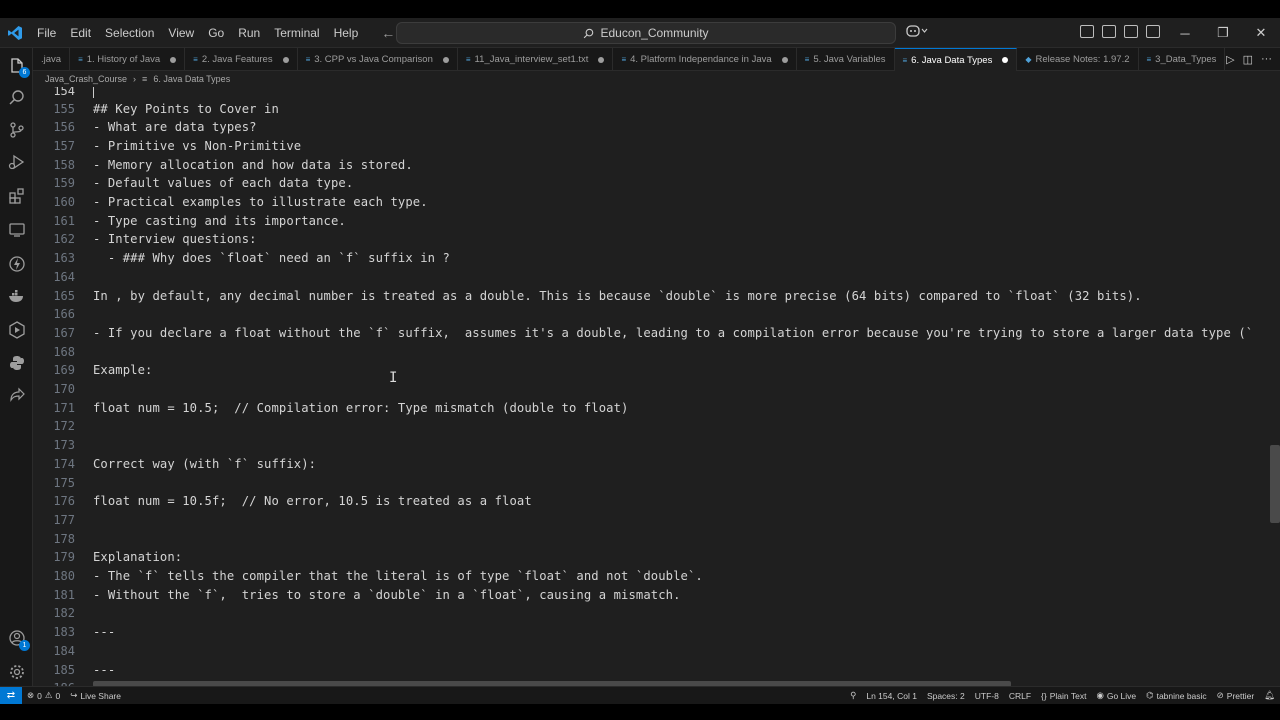 The height and width of the screenshot is (720, 1280). Describe the element at coordinates (646, 33) in the screenshot. I see `command-center-search: Educon_Community` at that location.